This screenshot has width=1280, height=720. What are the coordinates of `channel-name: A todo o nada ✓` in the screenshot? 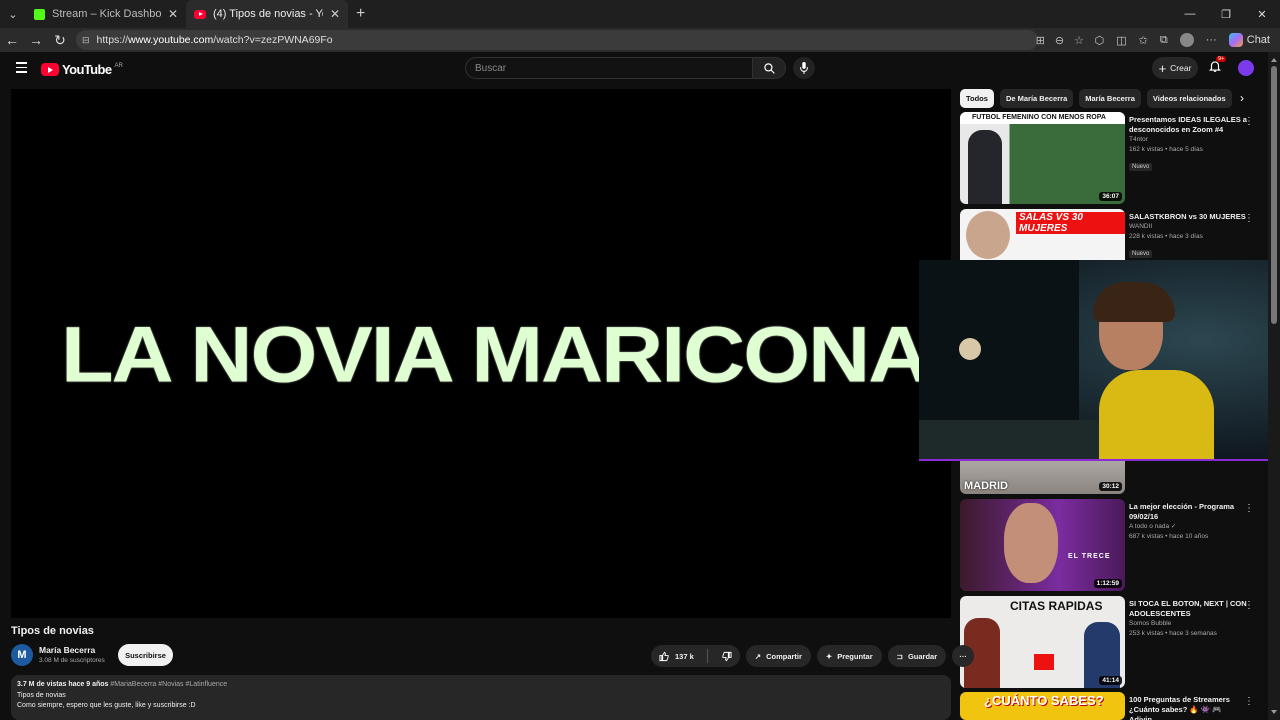 It's located at (1188, 527).